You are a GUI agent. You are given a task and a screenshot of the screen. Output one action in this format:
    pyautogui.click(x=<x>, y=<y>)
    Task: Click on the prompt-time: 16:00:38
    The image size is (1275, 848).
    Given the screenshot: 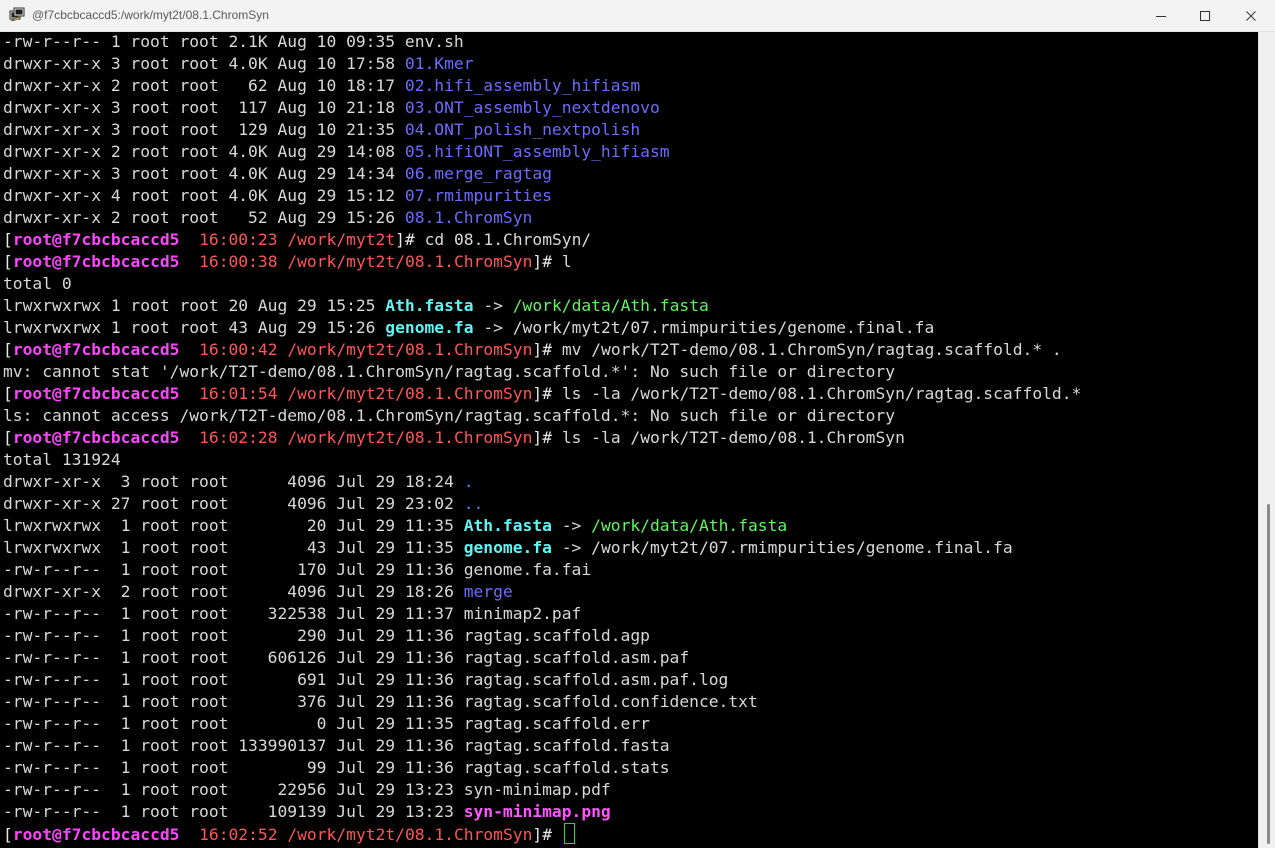 What is the action you would take?
    pyautogui.click(x=238, y=261)
    